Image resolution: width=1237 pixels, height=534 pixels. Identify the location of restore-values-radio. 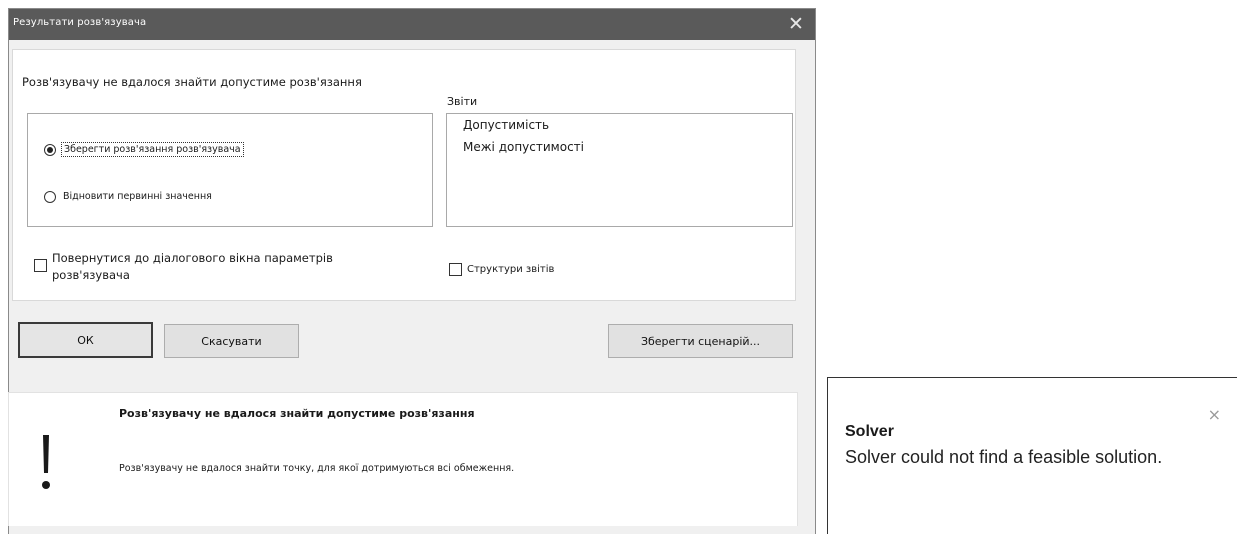
(50, 196).